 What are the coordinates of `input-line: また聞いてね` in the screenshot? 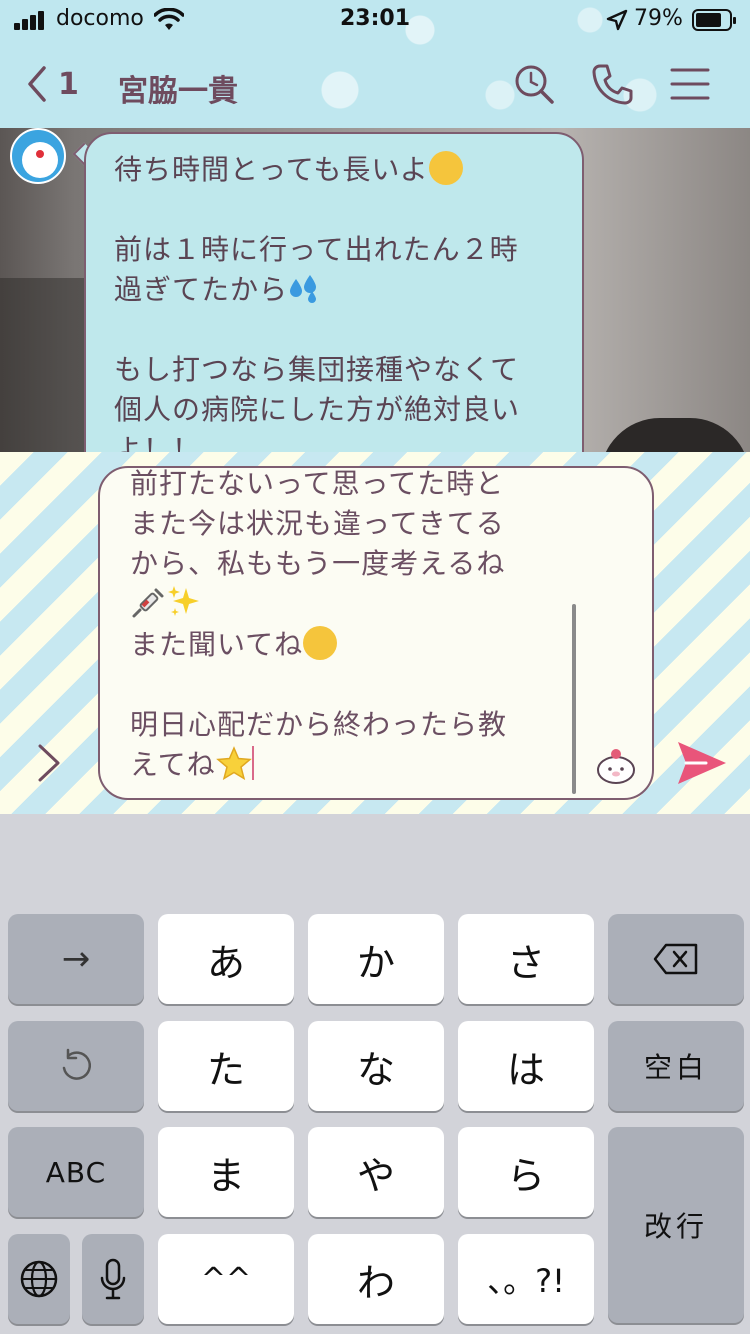 It's located at (217, 644).